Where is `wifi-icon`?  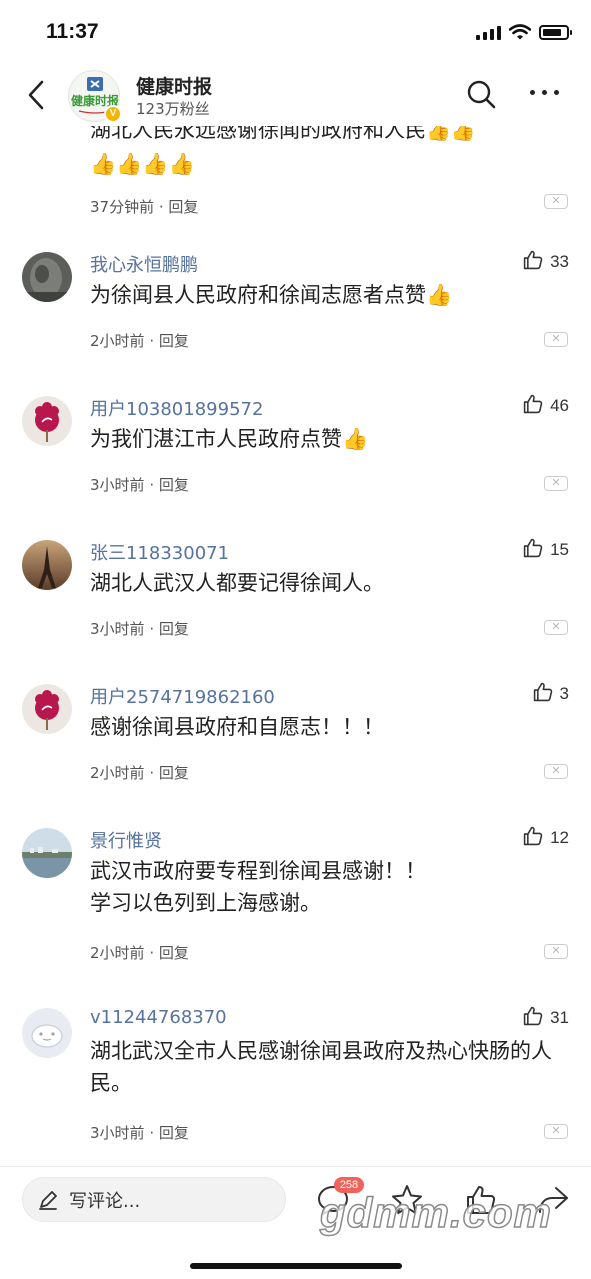 wifi-icon is located at coordinates (520, 32).